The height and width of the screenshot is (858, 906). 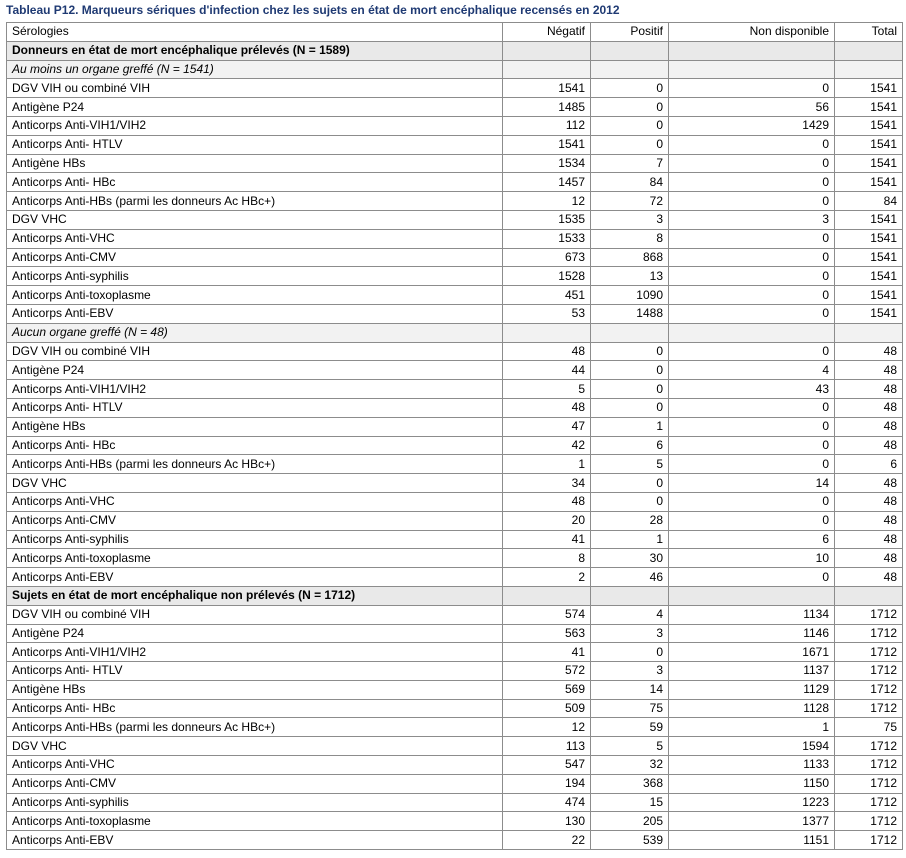 What do you see at coordinates (751, 614) in the screenshot?
I see `non-disponible-value: 1134` at bounding box center [751, 614].